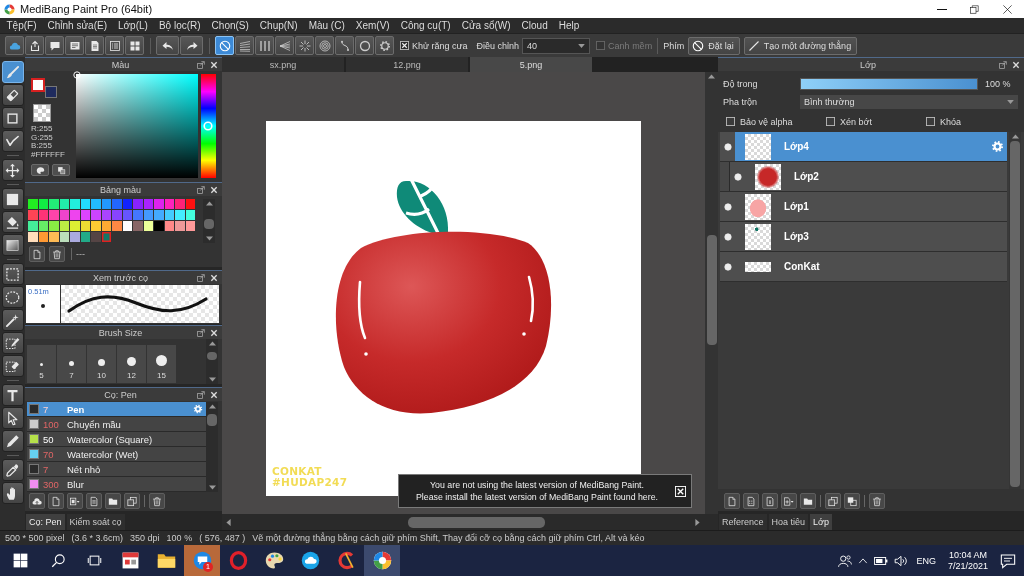  I want to click on no-symbol-button, so click(224, 45).